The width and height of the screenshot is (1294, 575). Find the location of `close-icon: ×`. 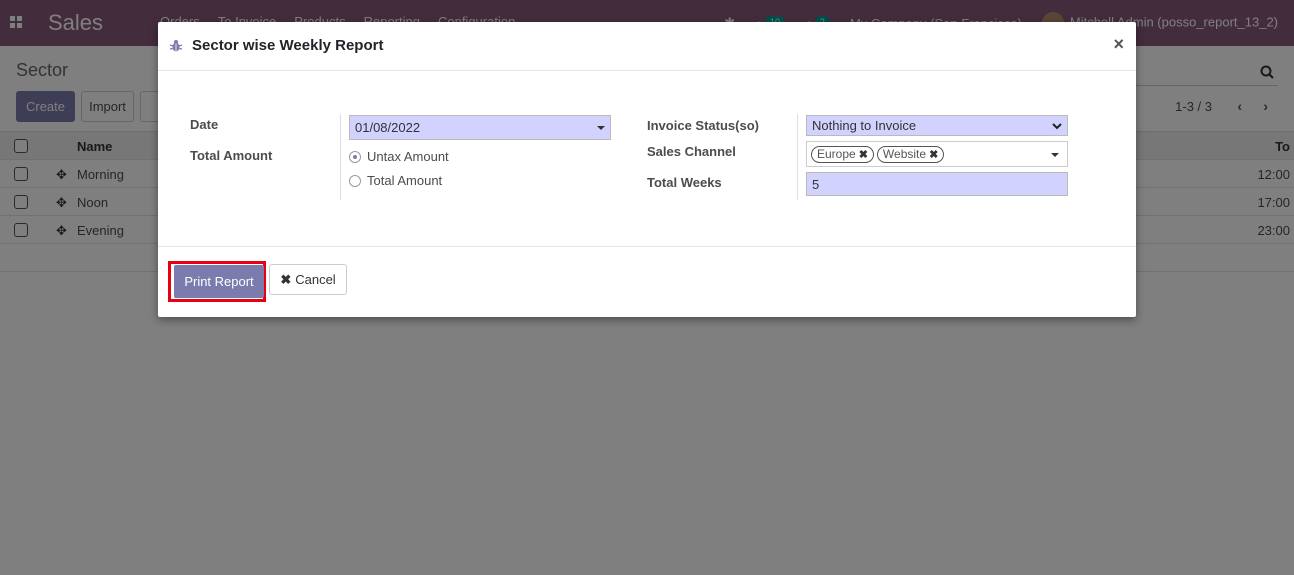

close-icon: × is located at coordinates (1118, 44).